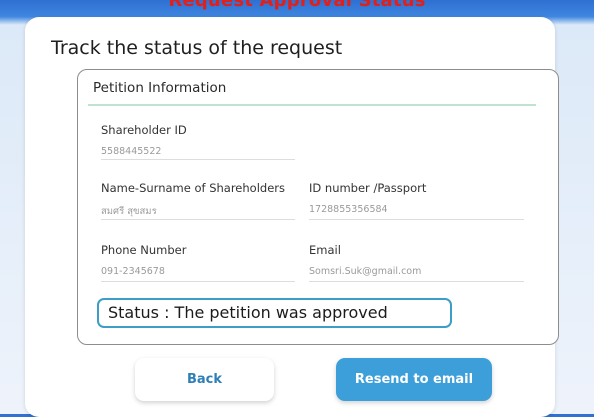 The image size is (594, 417). I want to click on back-button: Back, so click(204, 379).